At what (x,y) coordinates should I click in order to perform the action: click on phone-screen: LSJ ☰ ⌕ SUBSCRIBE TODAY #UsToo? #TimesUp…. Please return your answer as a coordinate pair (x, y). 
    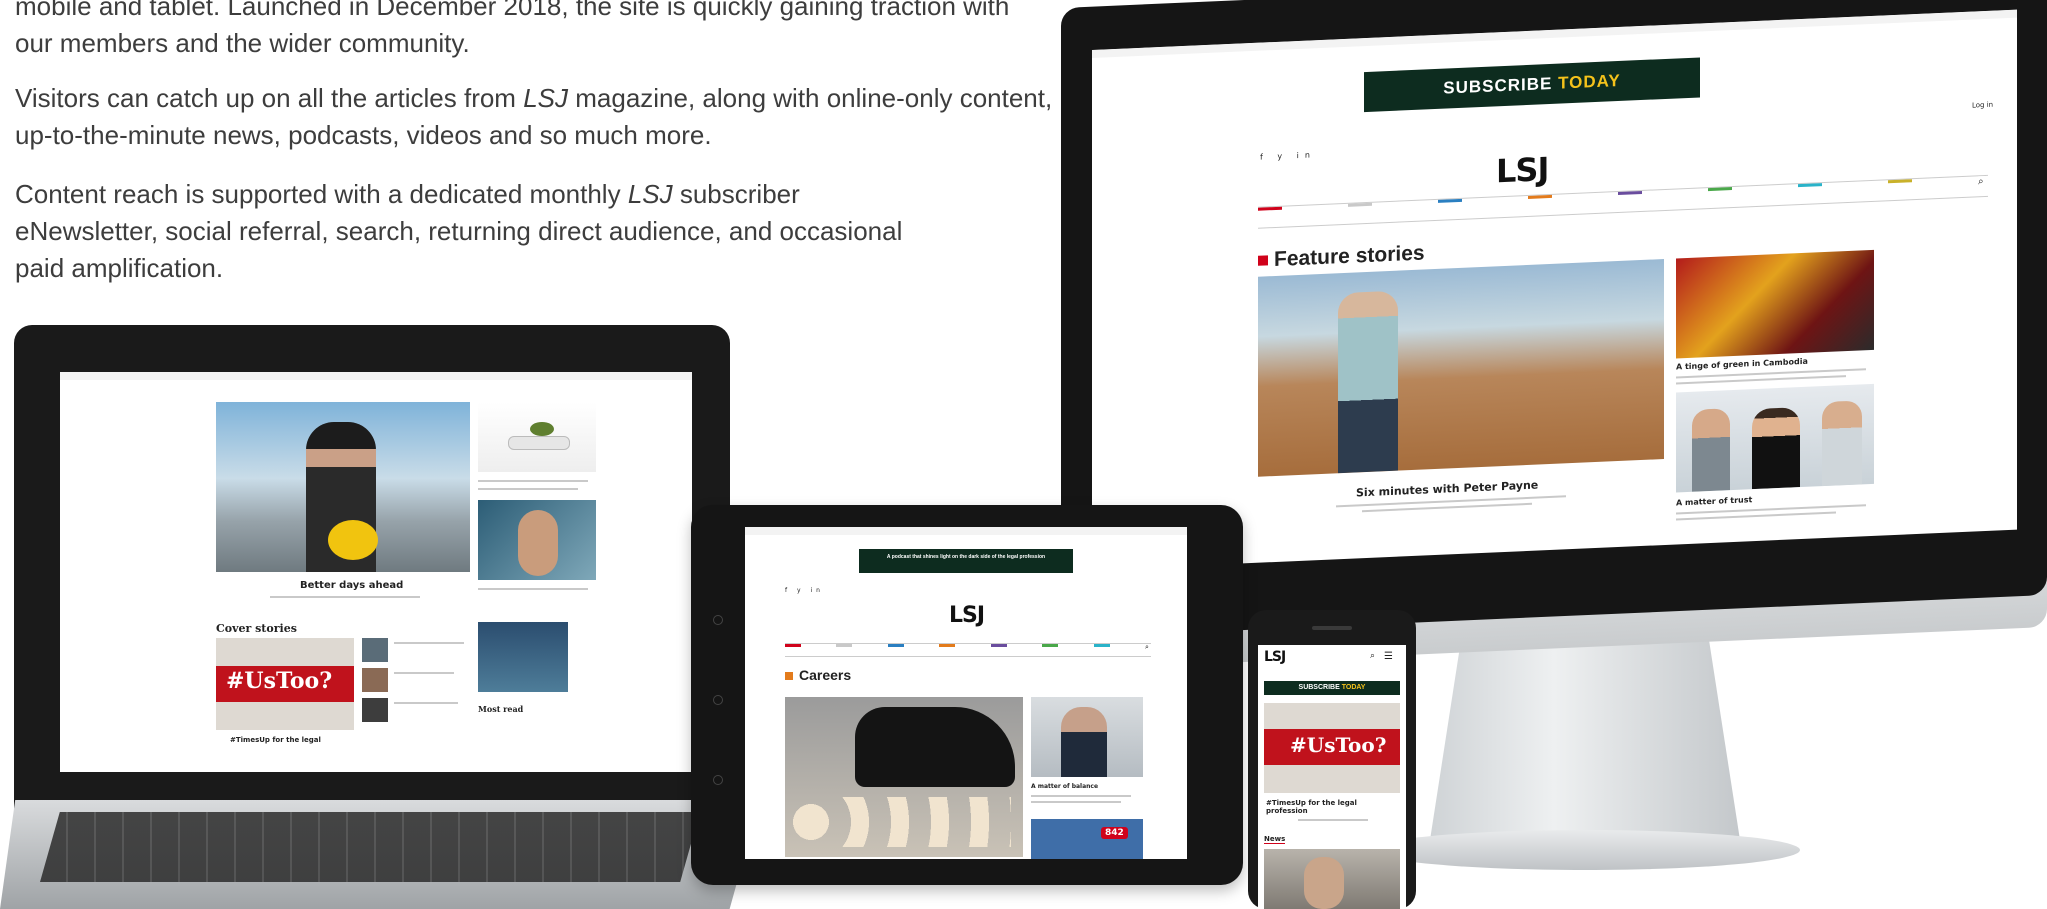
    Looking at the image, I should click on (1332, 777).